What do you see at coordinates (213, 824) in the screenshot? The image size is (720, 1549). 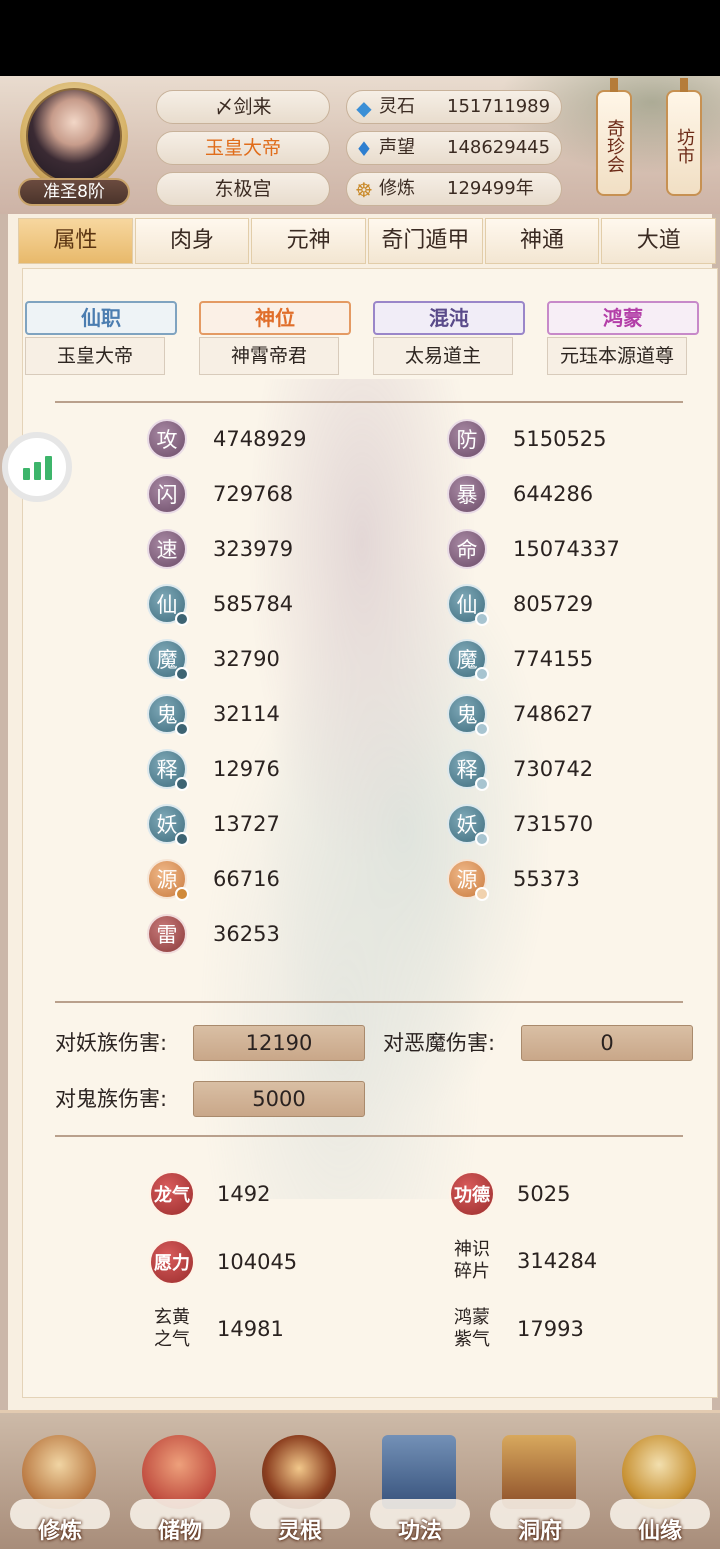 I see `stat-yao-attack: 妖 13727` at bounding box center [213, 824].